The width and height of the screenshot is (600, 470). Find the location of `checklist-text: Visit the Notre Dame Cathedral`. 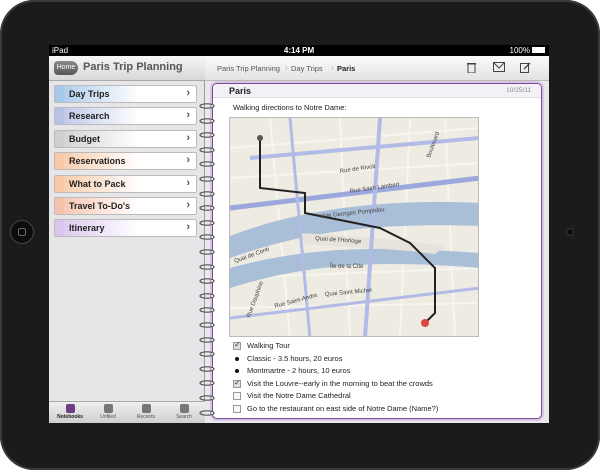

checklist-text: Visit the Notre Dame Cathedral is located at coordinates (299, 395).